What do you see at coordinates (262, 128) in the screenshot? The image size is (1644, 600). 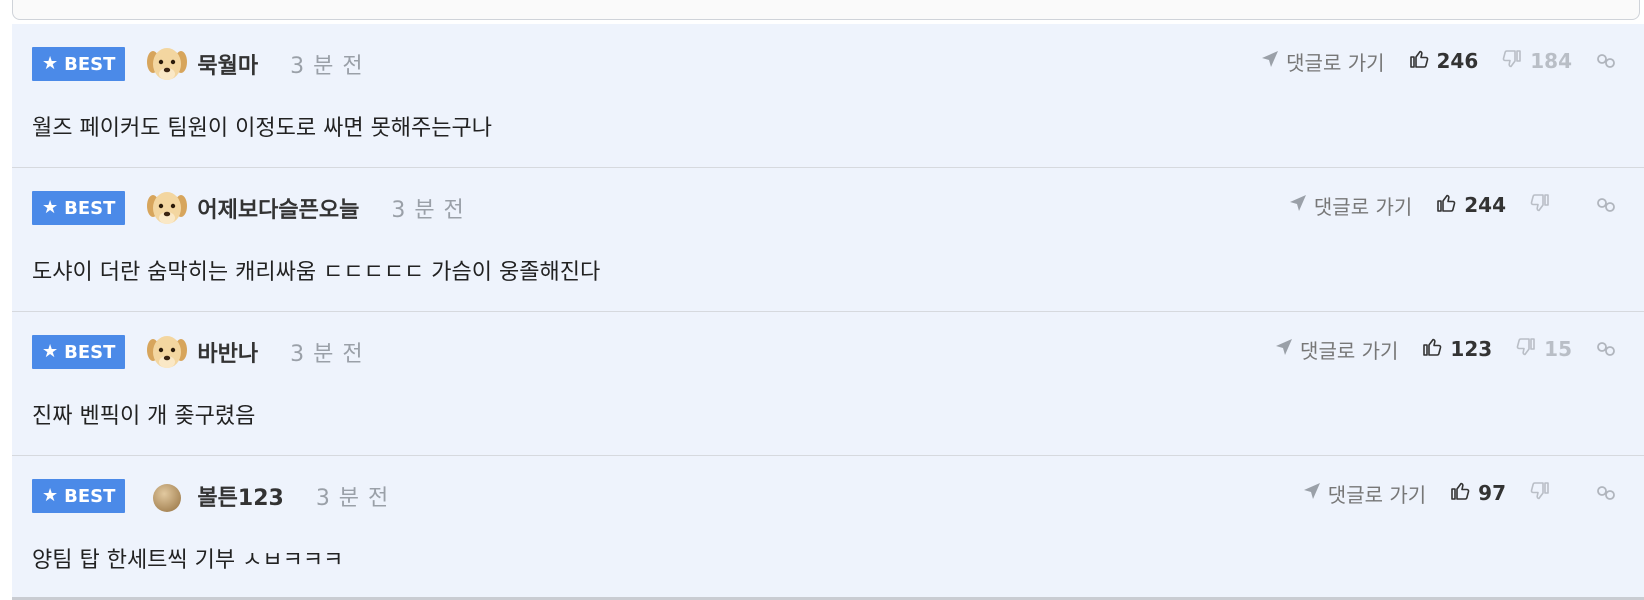 I see `comment-text: 월즈 페이커도 팀원이 이정도로 싸면 못해주는구나` at bounding box center [262, 128].